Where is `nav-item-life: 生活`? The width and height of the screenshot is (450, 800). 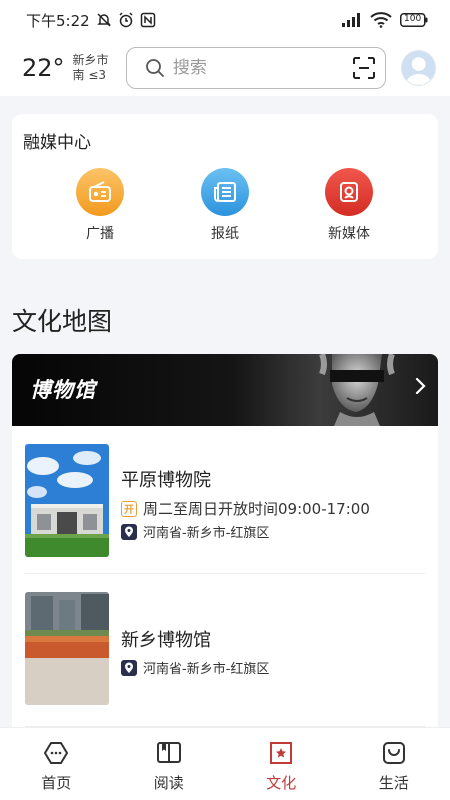
nav-item-life: 生活 is located at coordinates (394, 764).